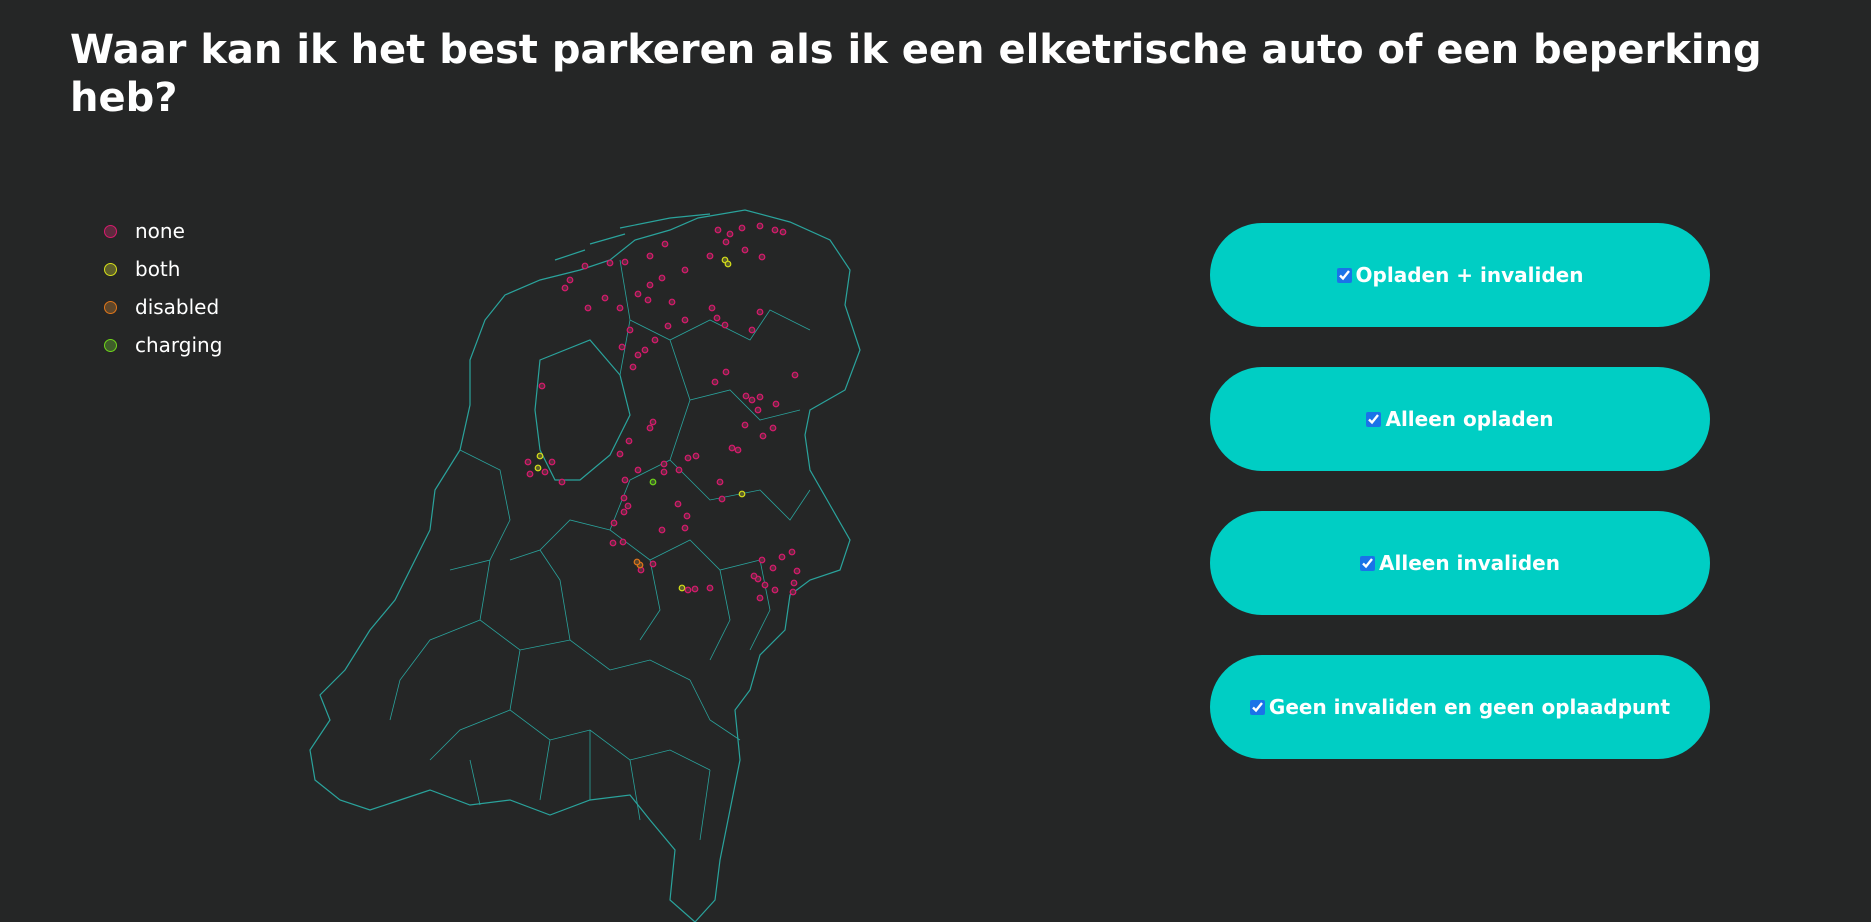  Describe the element at coordinates (1460, 707) in the screenshot. I see `filter-geen-invaliden-button: Geen invaliden en geen oplaadpunt` at that location.